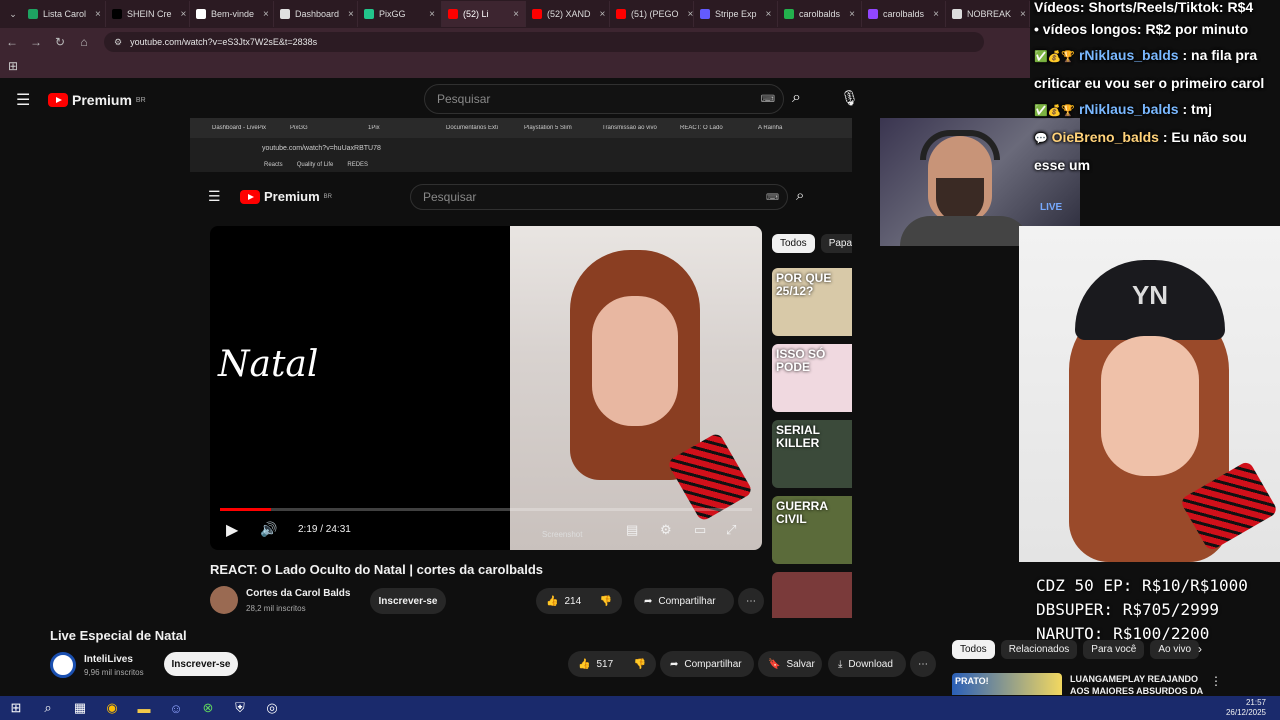  What do you see at coordinates (1175, 649) in the screenshot?
I see `filter-chip: Ao vivo` at bounding box center [1175, 649].